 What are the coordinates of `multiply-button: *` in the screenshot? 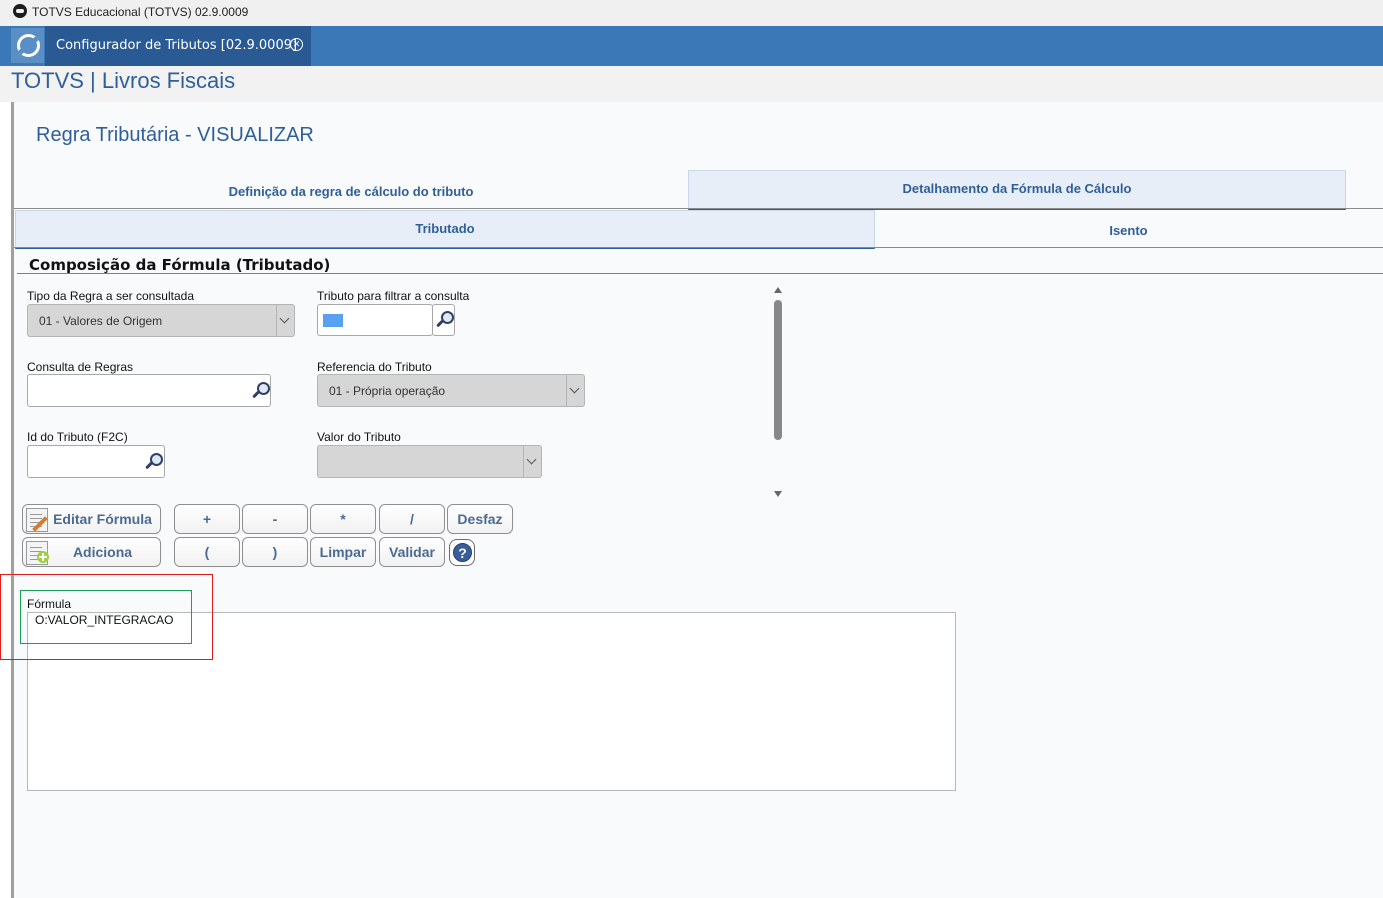 It's located at (343, 519).